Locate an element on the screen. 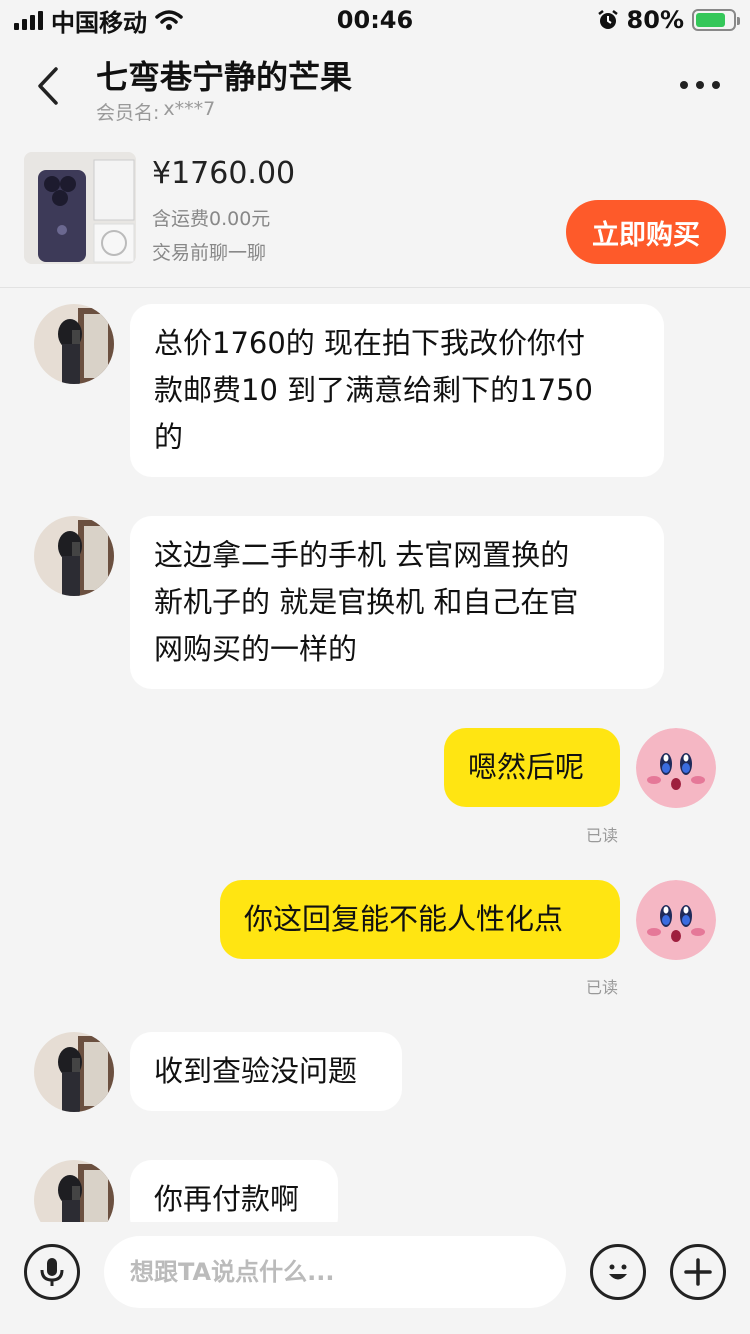 This screenshot has height=1334, width=750. alarm-icon is located at coordinates (607, 19).